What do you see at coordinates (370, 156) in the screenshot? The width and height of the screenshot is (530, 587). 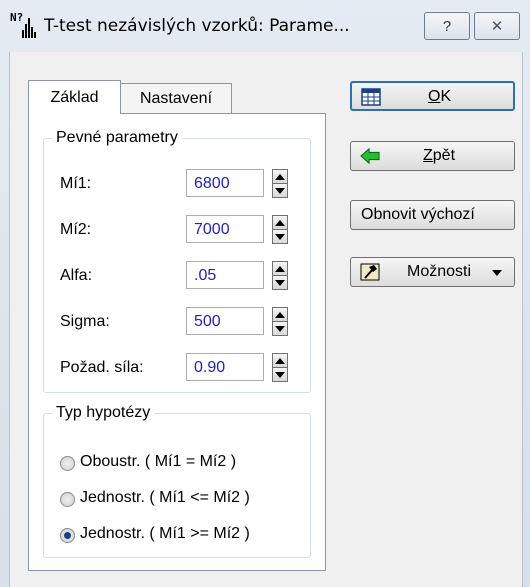 I see `green-left-arrow-icon` at bounding box center [370, 156].